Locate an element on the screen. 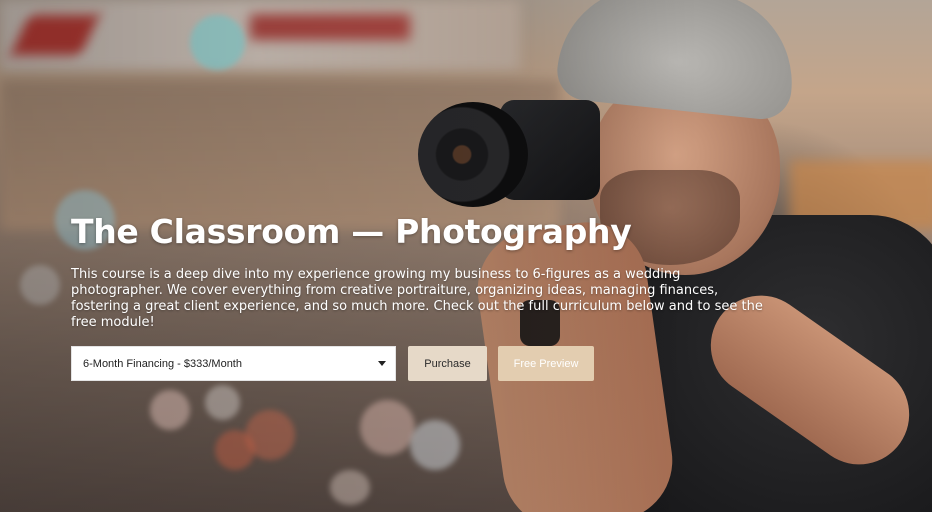 The height and width of the screenshot is (512, 932). free-preview-button: Free Preview is located at coordinates (546, 363).